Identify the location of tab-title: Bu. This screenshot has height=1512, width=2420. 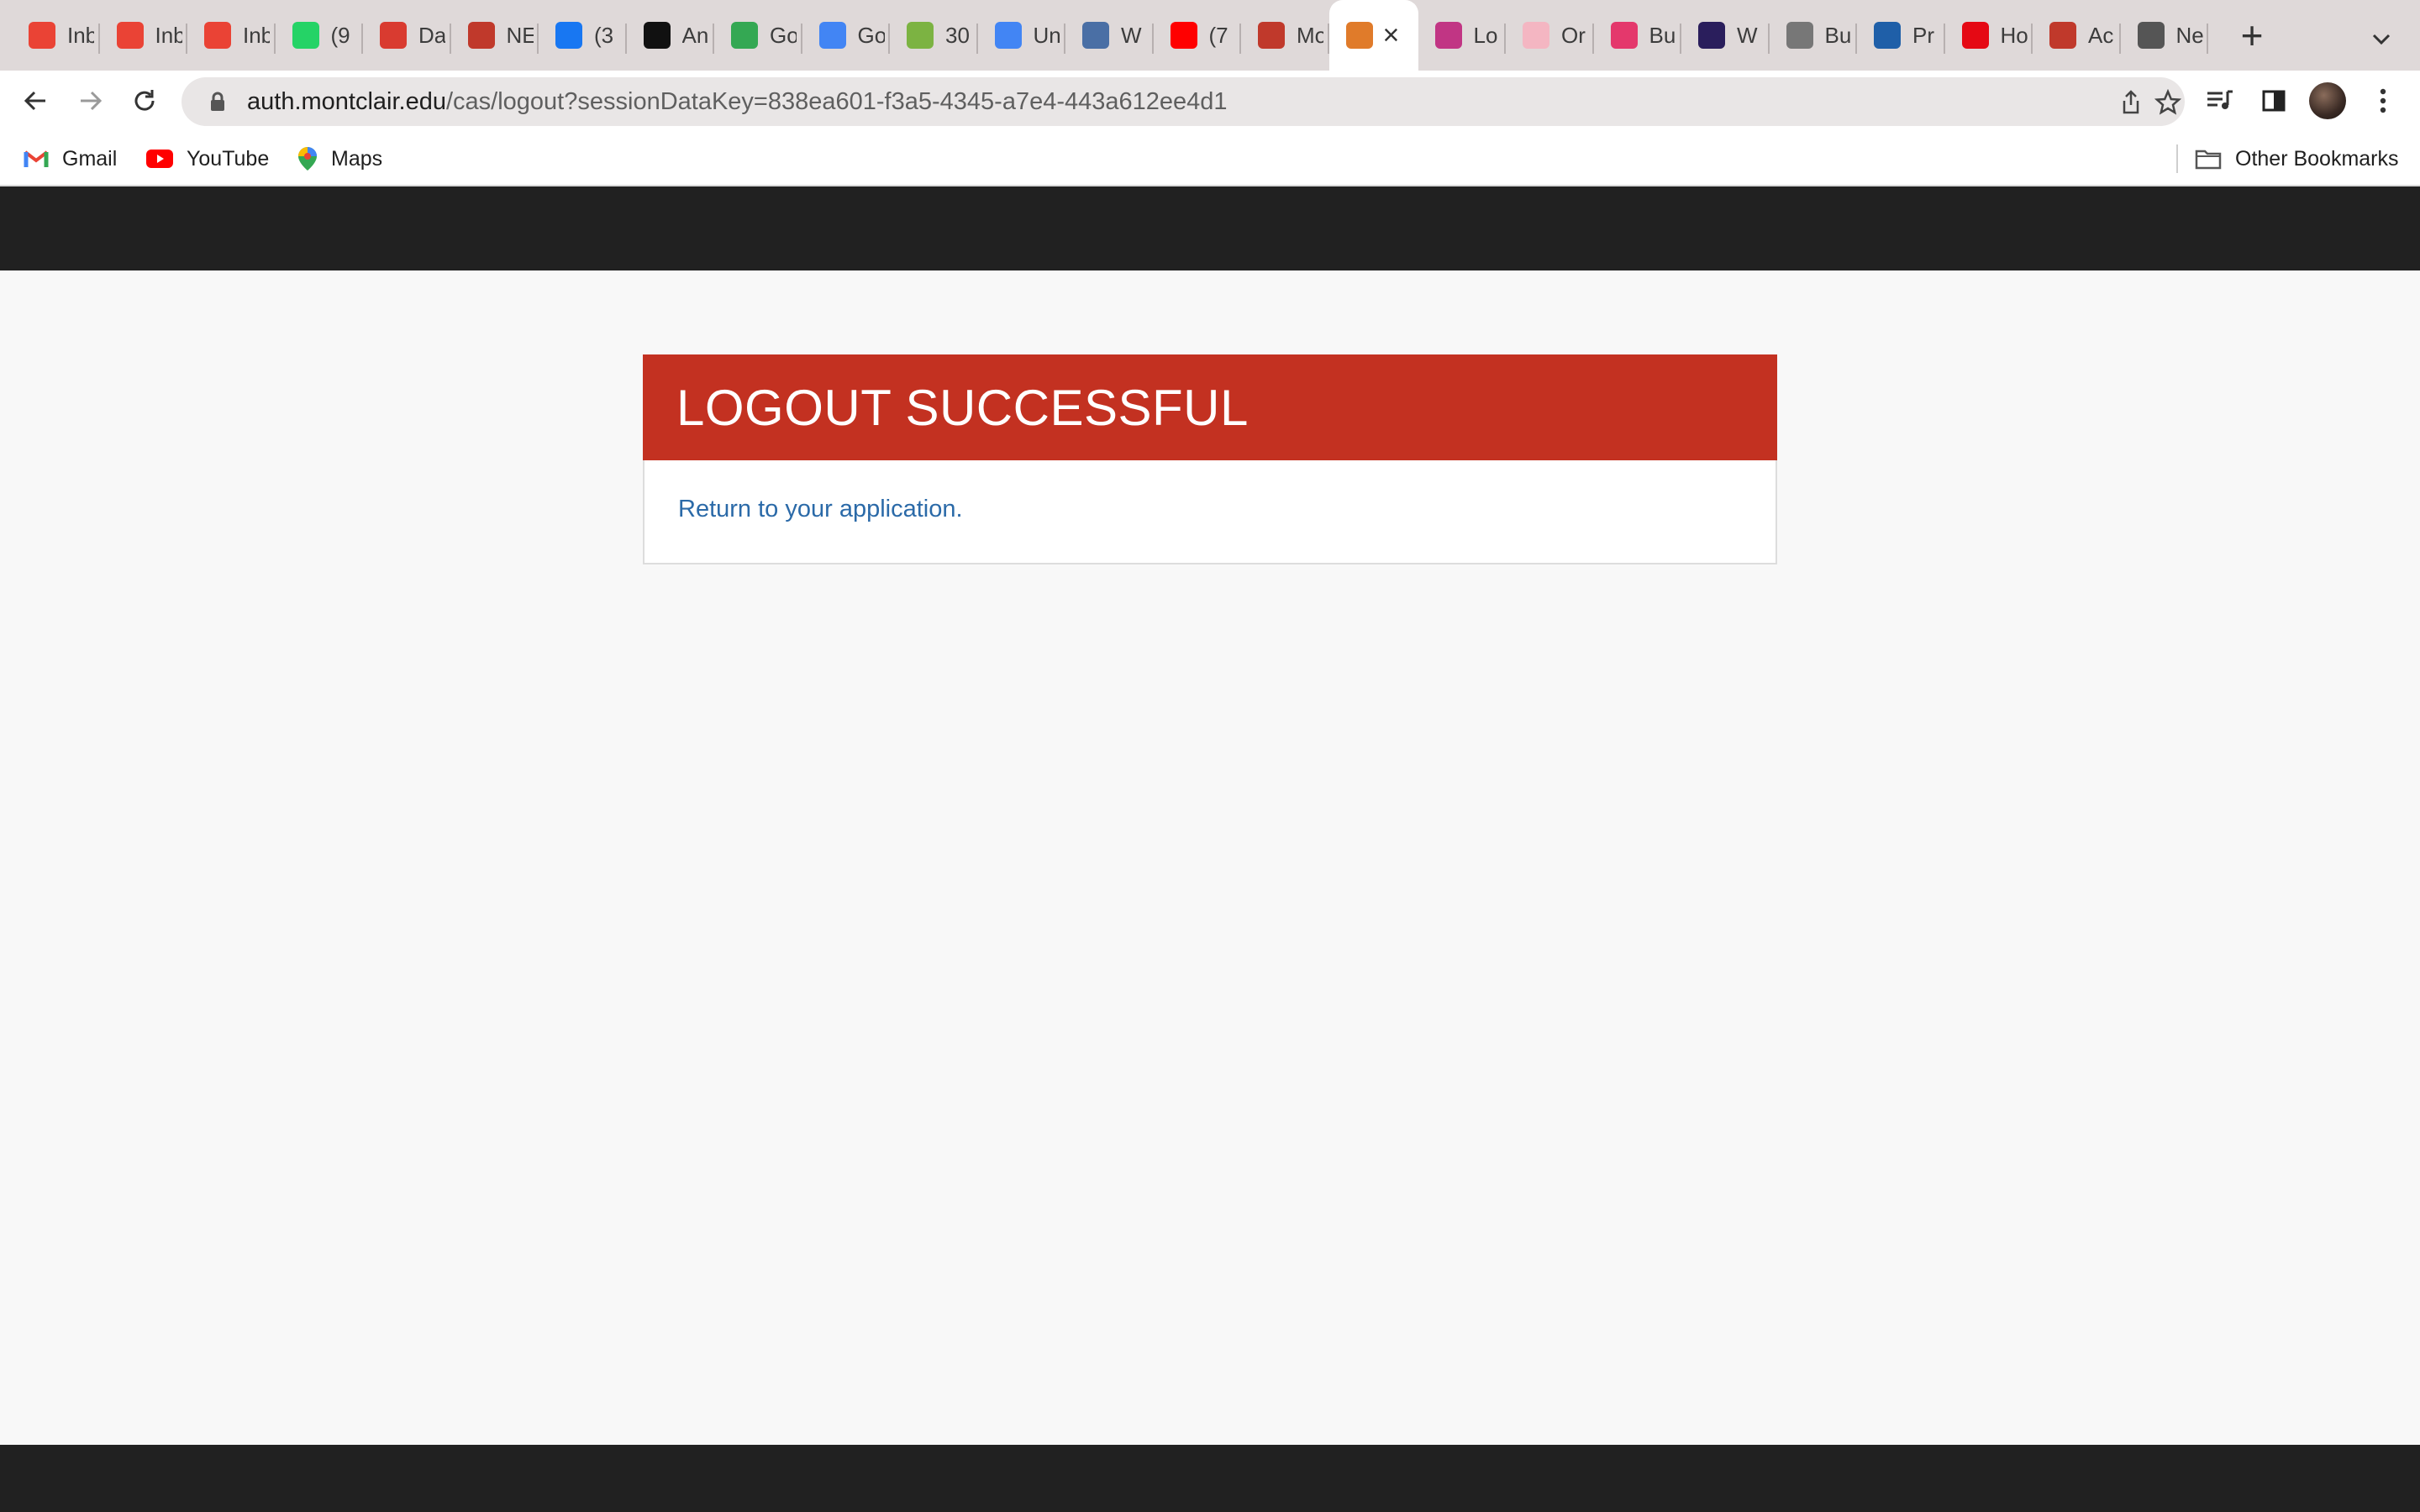
(1662, 35).